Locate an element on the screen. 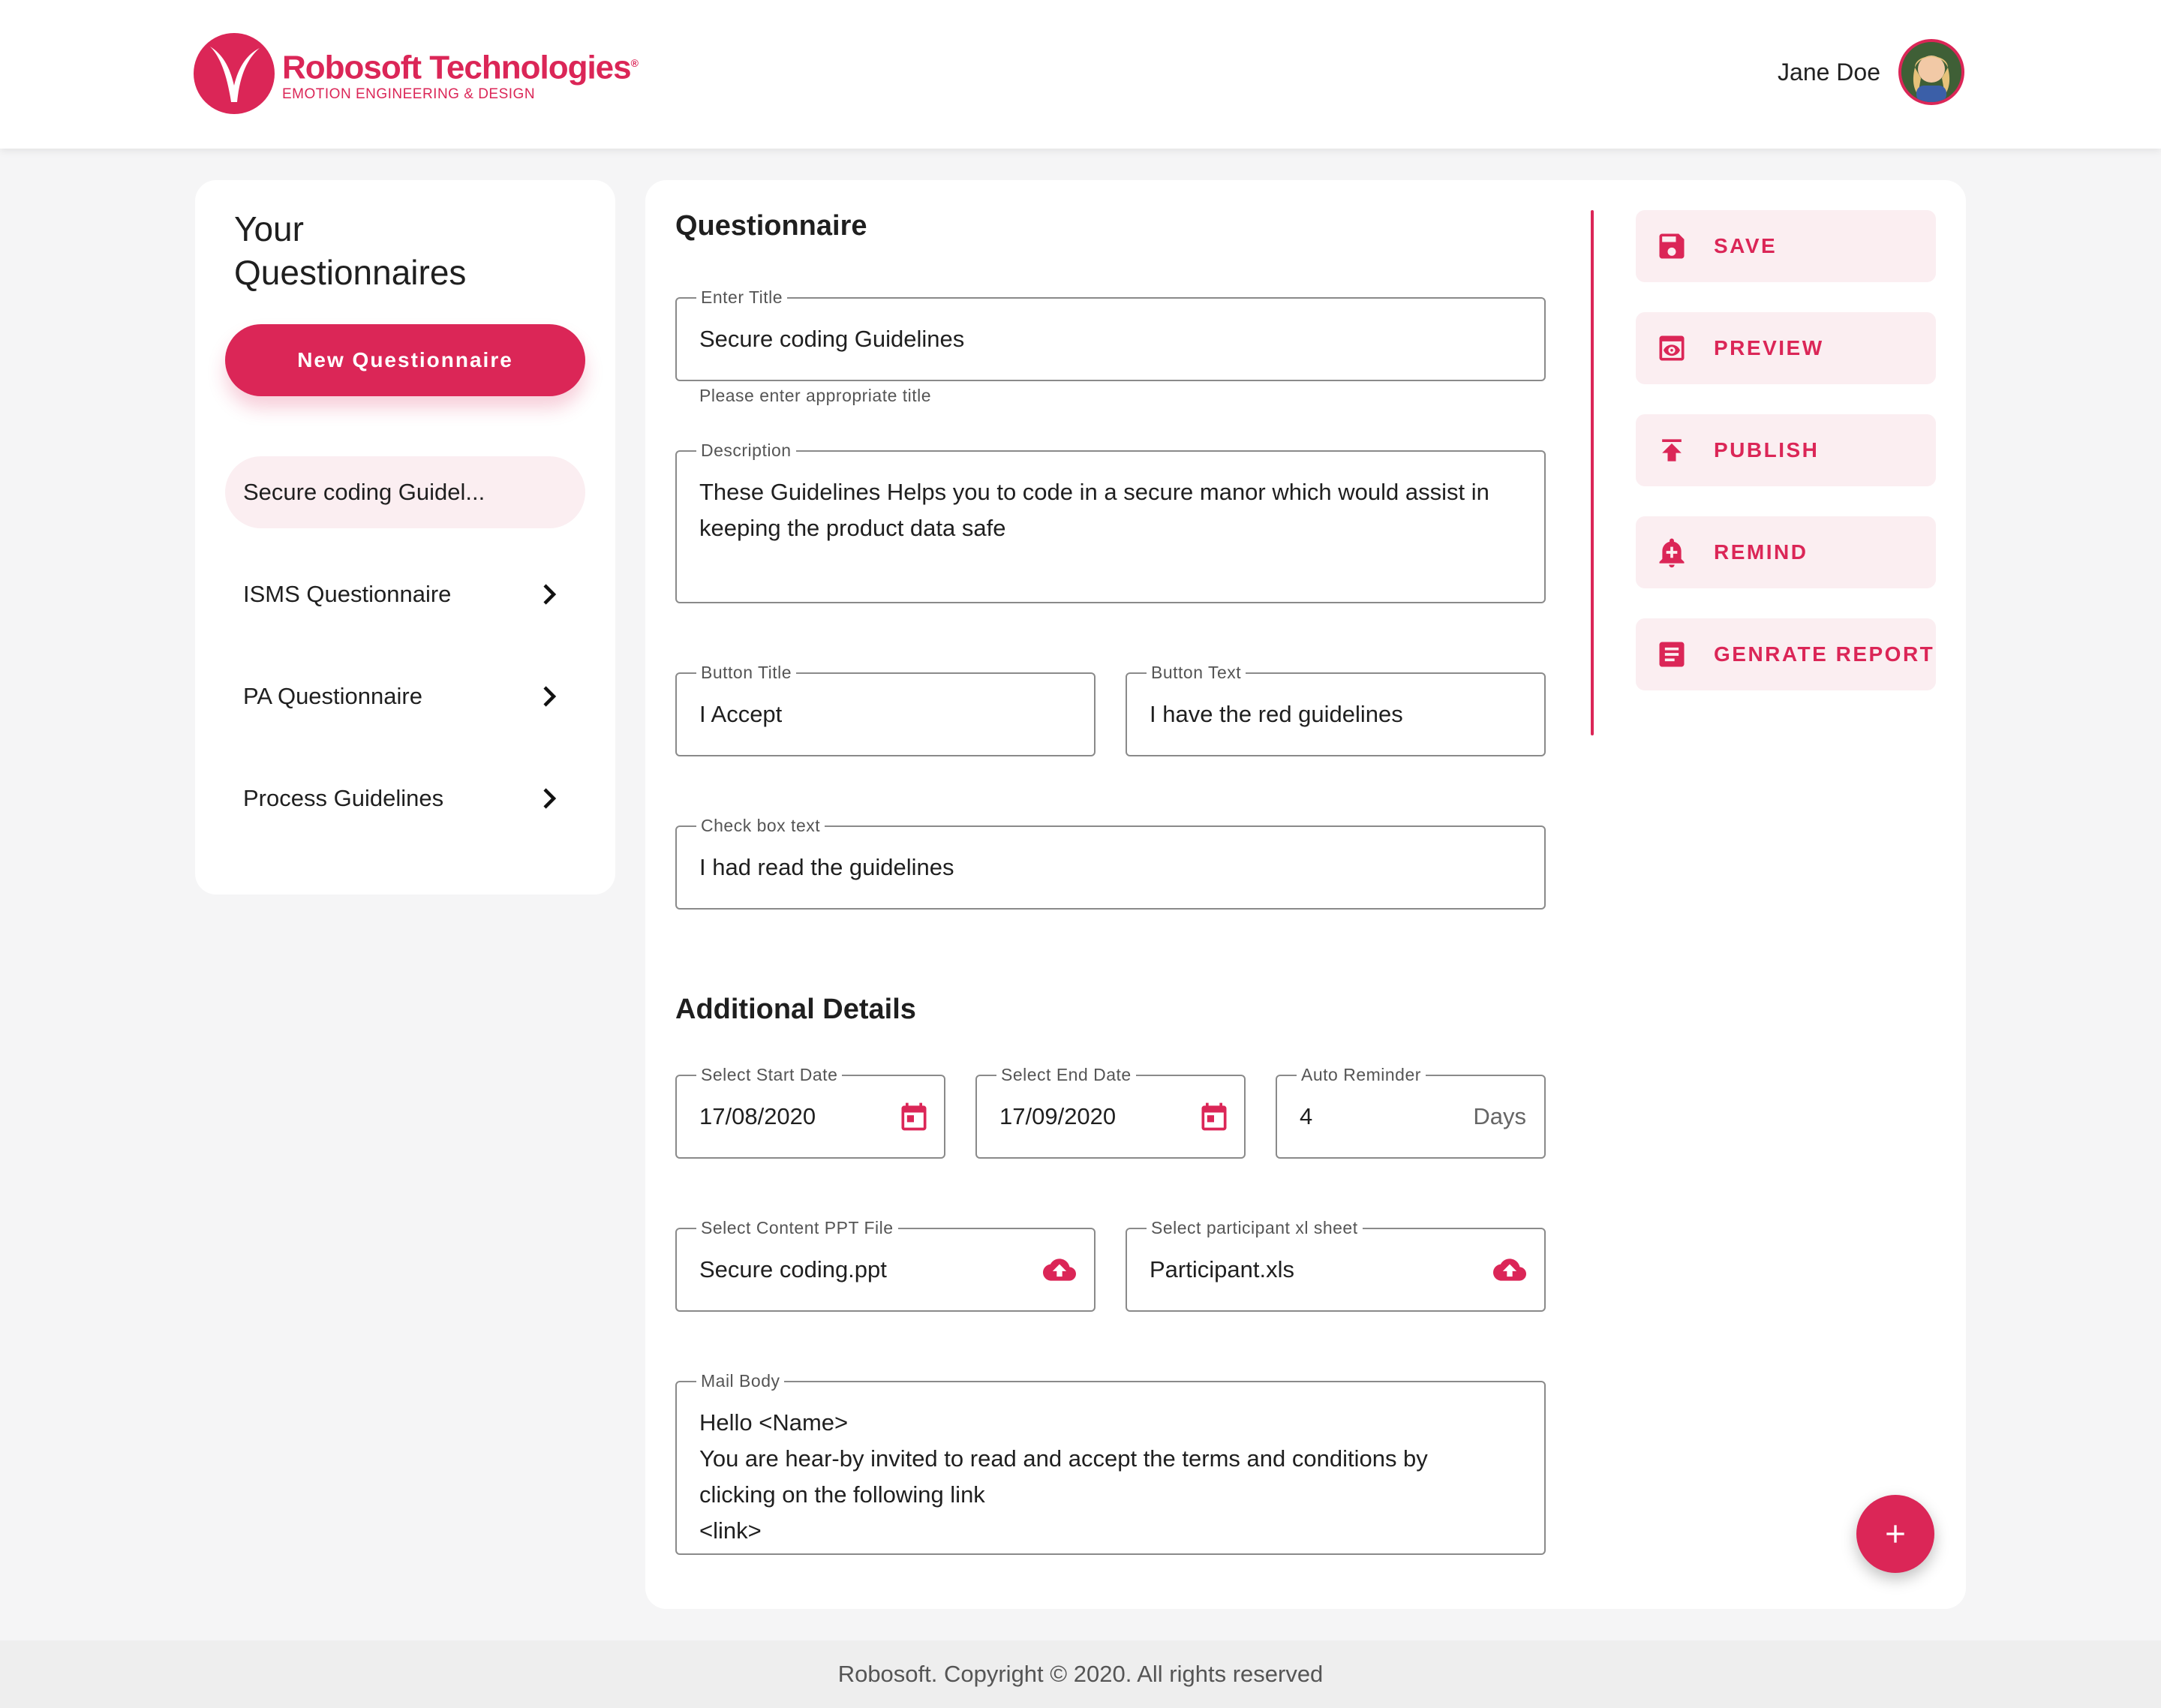  save-button: SAVE is located at coordinates (1786, 246).